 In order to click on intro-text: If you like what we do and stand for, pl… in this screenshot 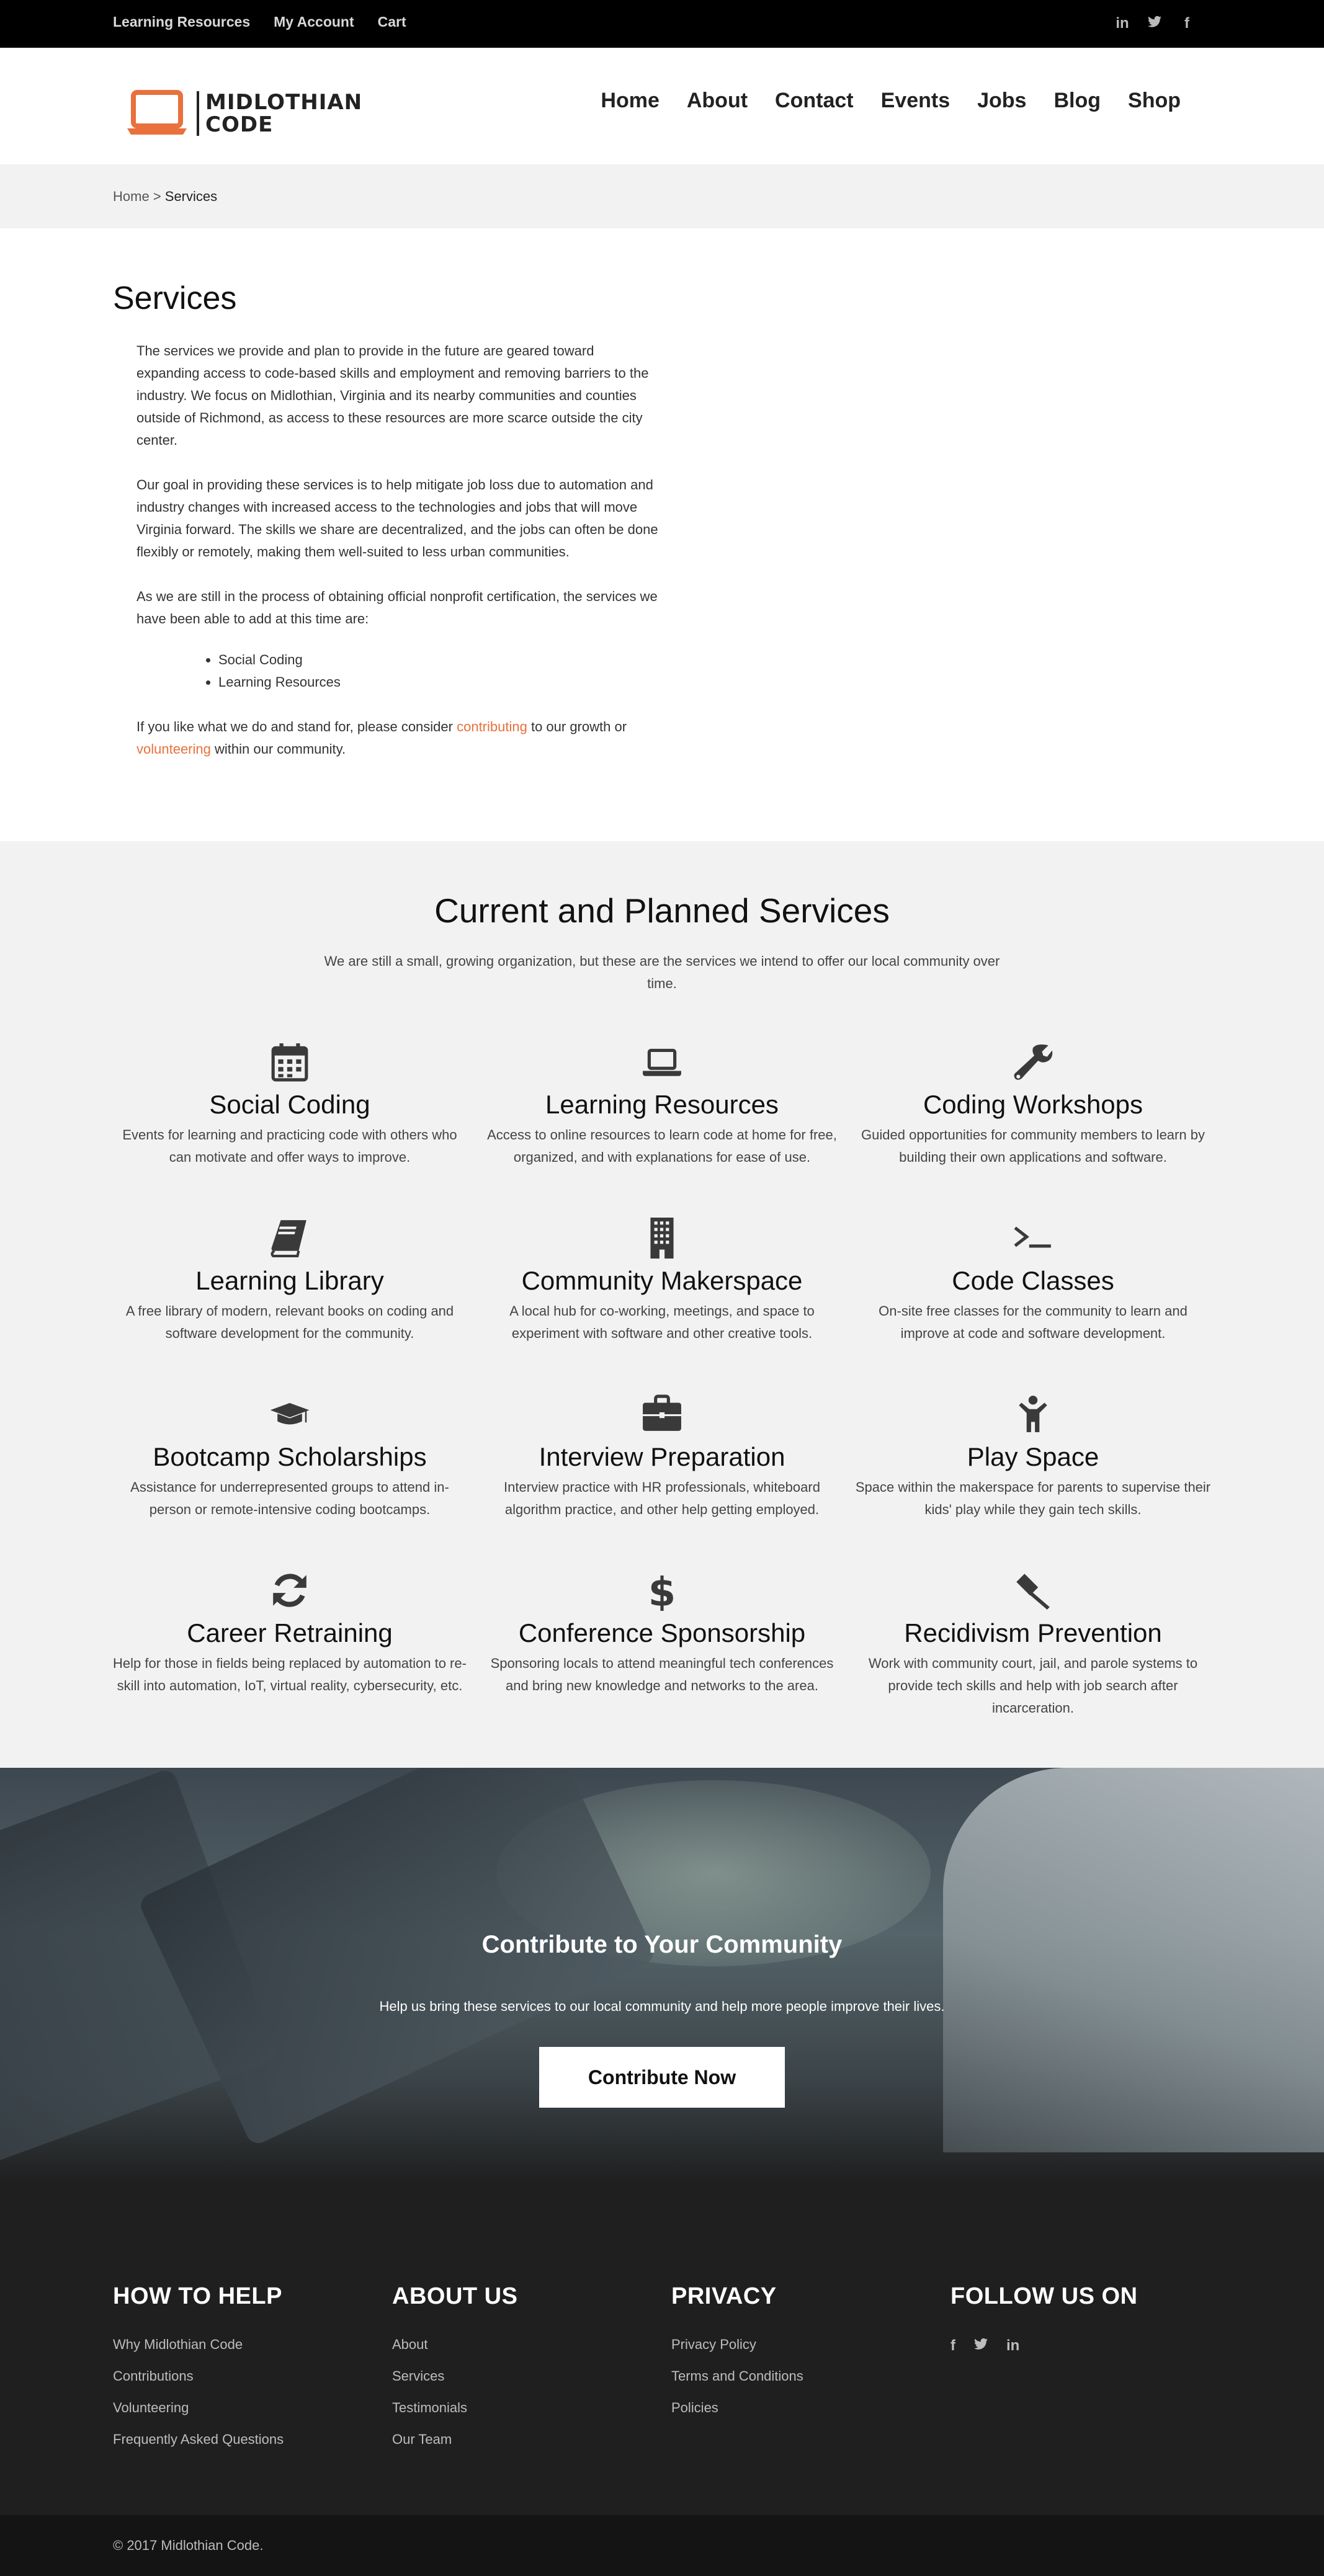, I will do `click(296, 726)`.